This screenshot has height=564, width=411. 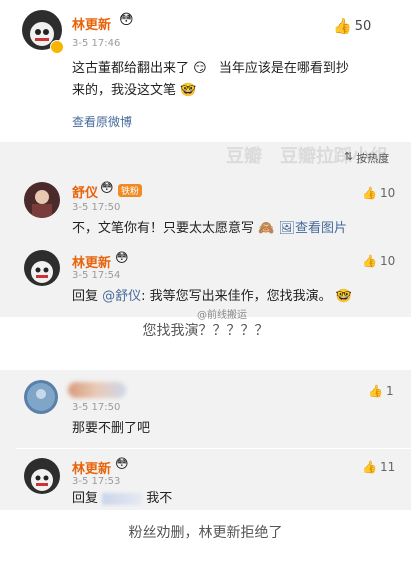 What do you see at coordinates (205, 331) in the screenshot?
I see `caption: 您找我演？？？？？` at bounding box center [205, 331].